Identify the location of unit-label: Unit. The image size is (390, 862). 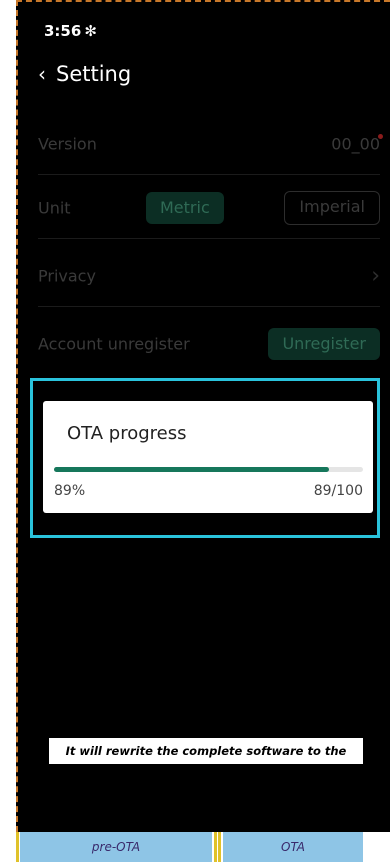
(54, 208).